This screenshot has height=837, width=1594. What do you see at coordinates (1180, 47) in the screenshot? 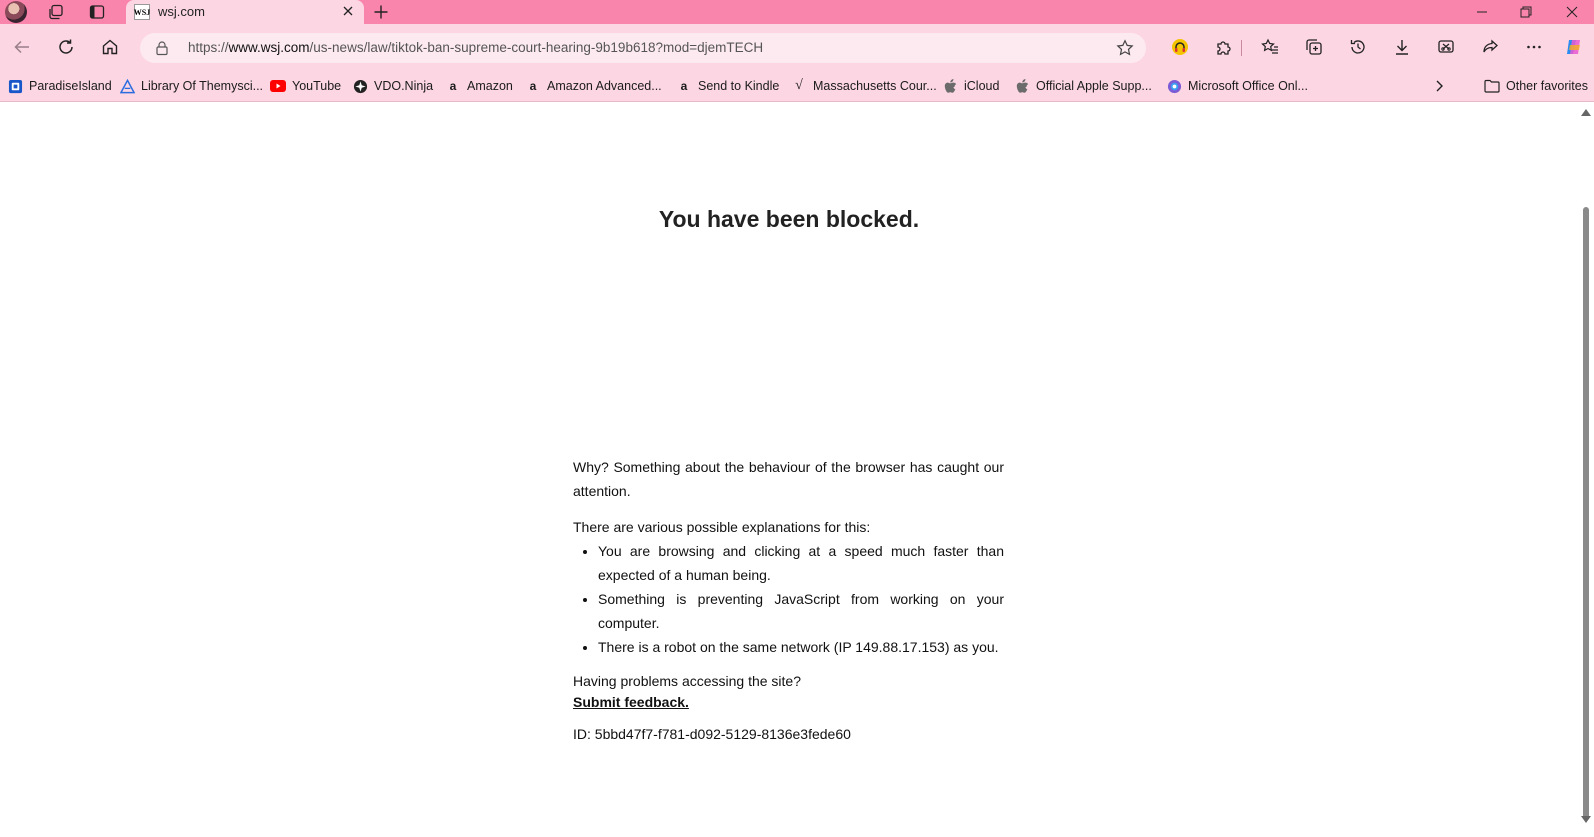
I see `extension-headphones-icon` at bounding box center [1180, 47].